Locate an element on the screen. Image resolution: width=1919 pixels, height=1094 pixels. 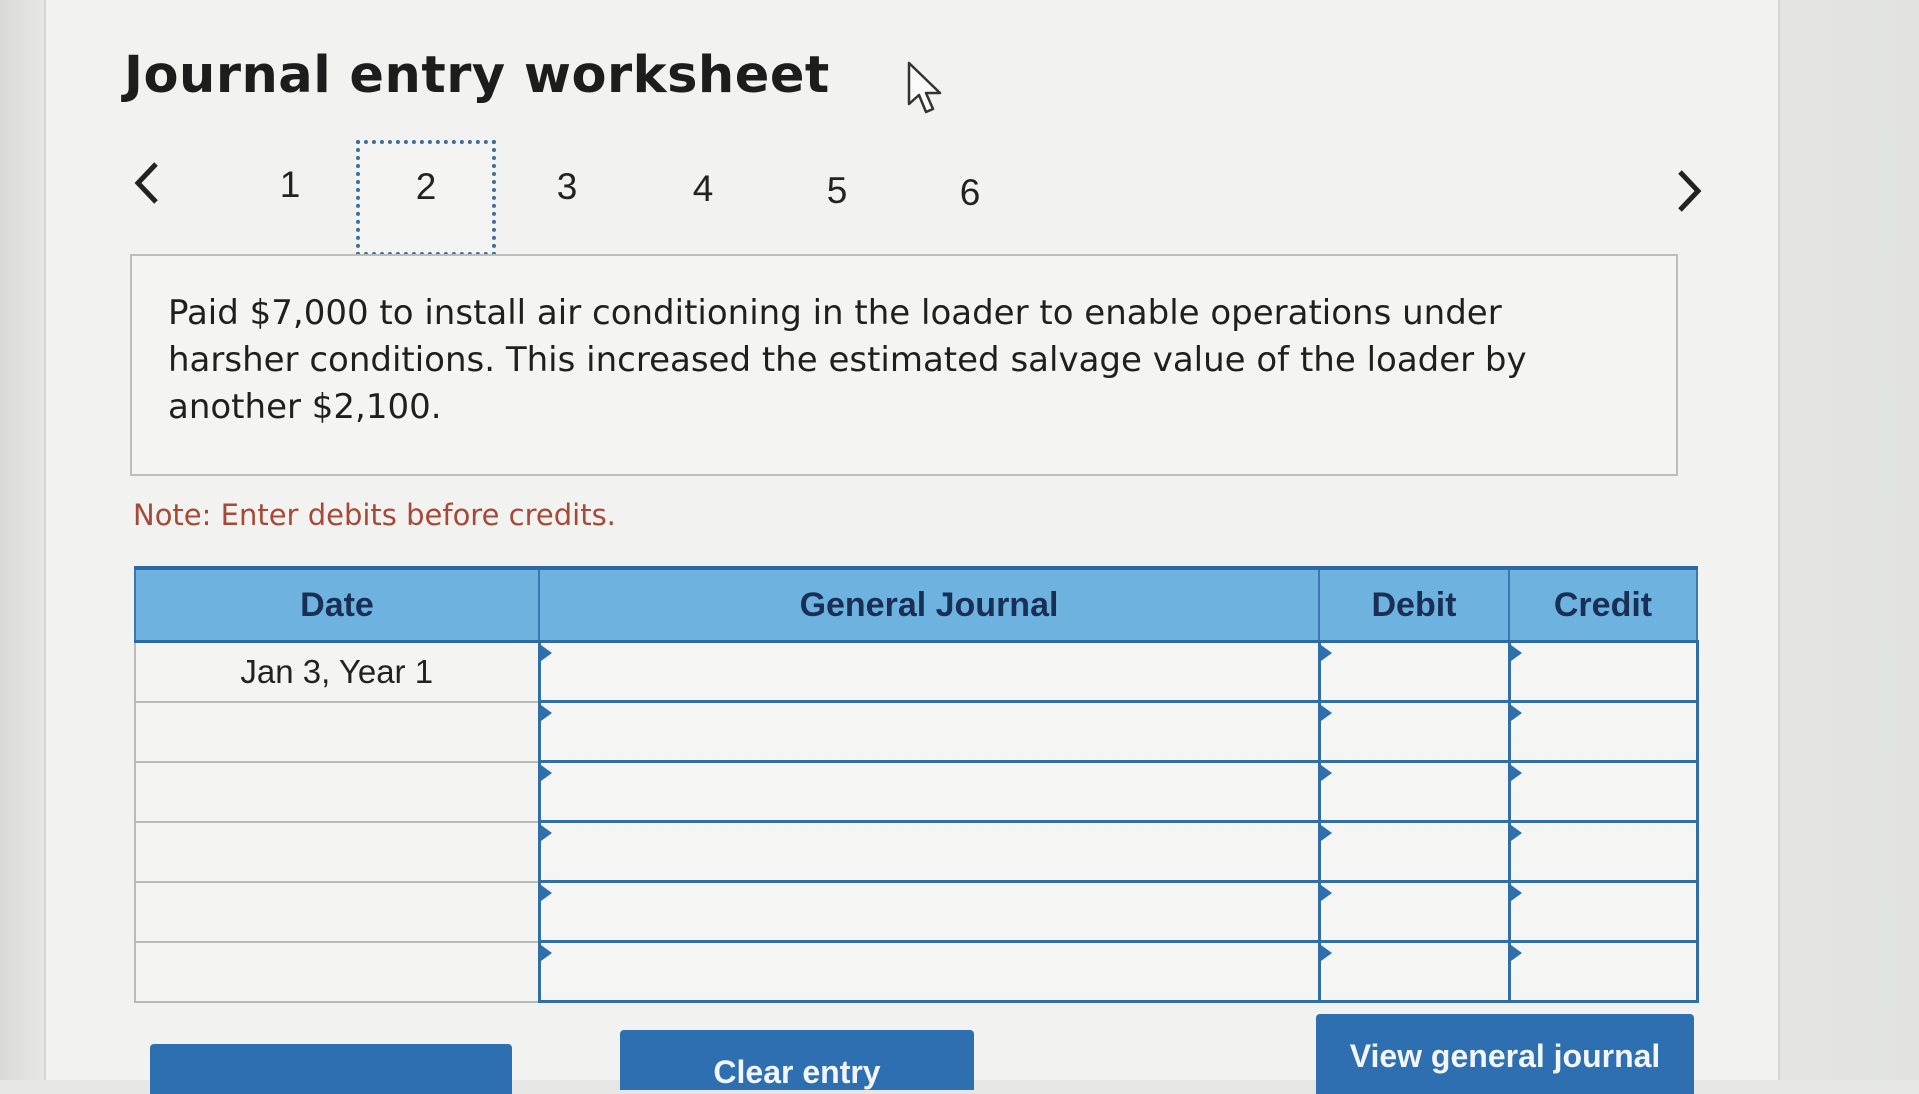
step-2-label: 2 is located at coordinates (426, 186).